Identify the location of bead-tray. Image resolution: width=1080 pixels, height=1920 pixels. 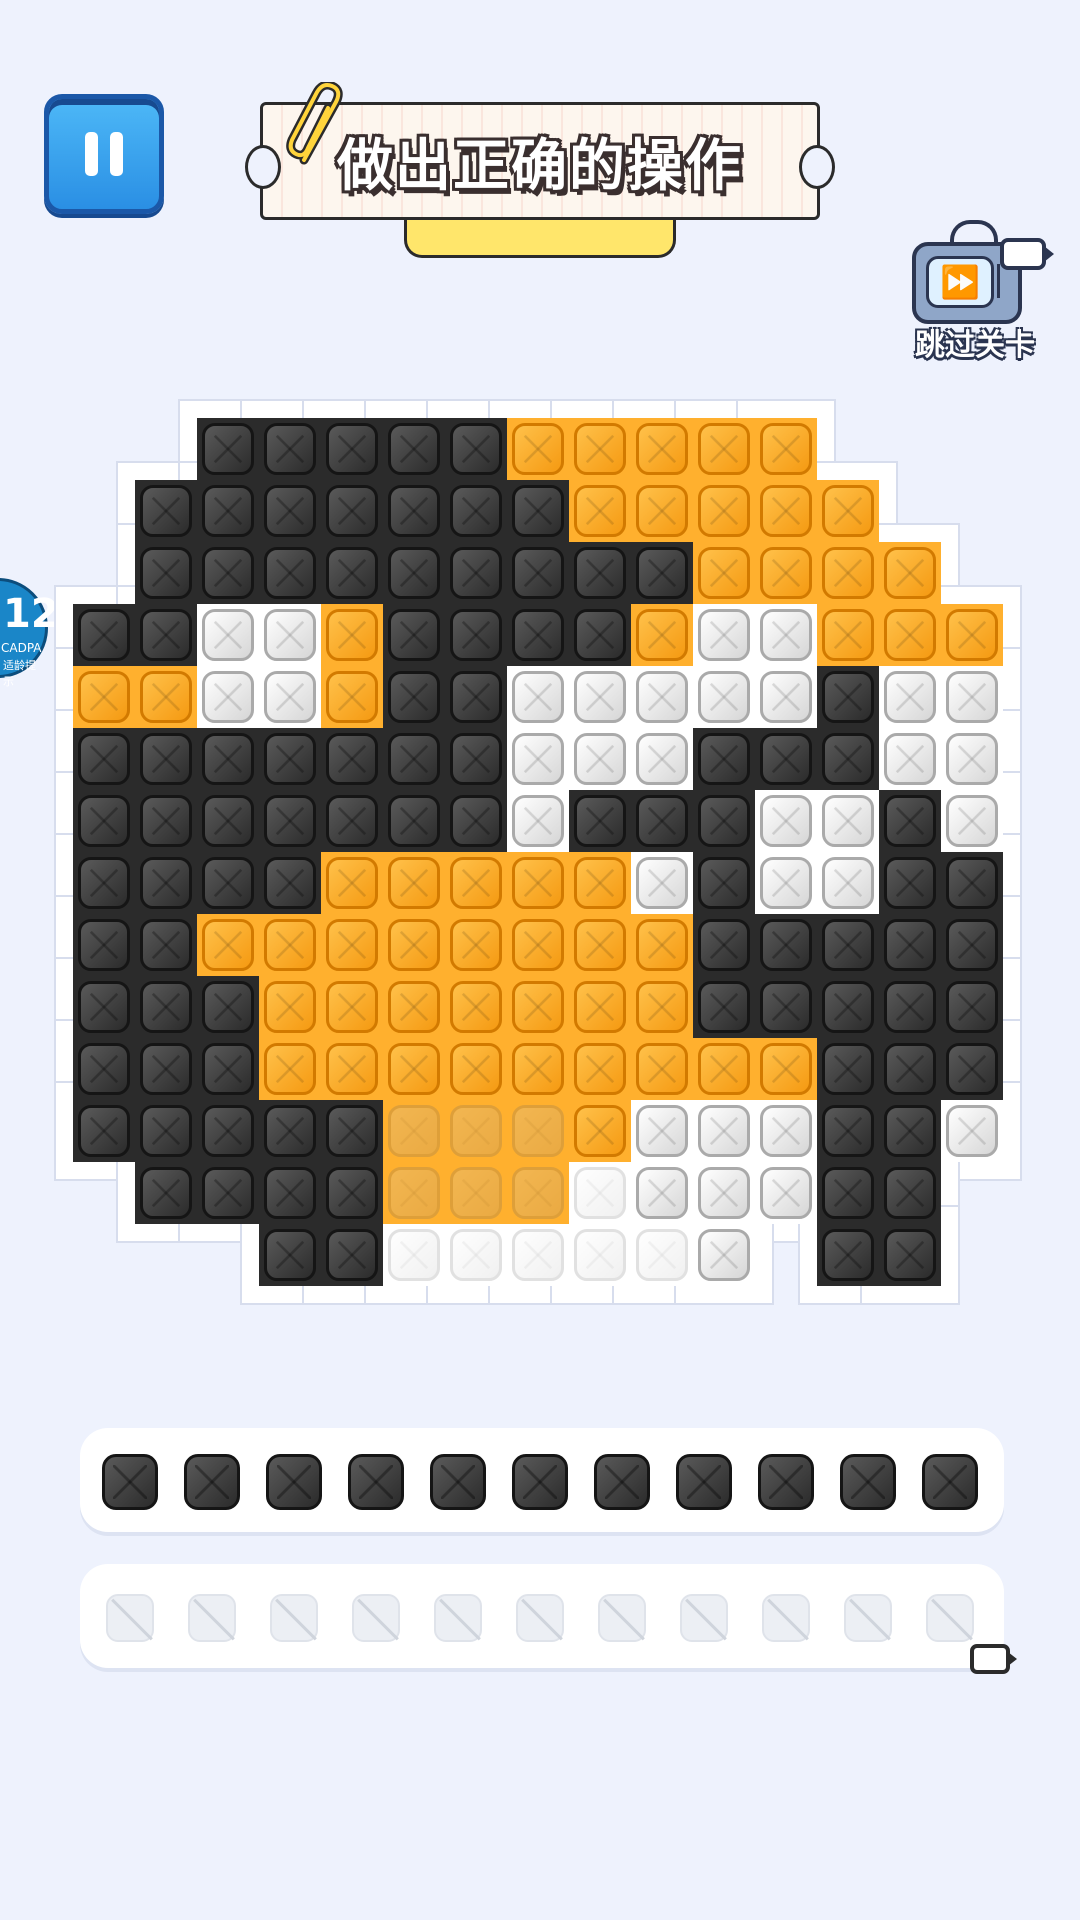
(542, 1480).